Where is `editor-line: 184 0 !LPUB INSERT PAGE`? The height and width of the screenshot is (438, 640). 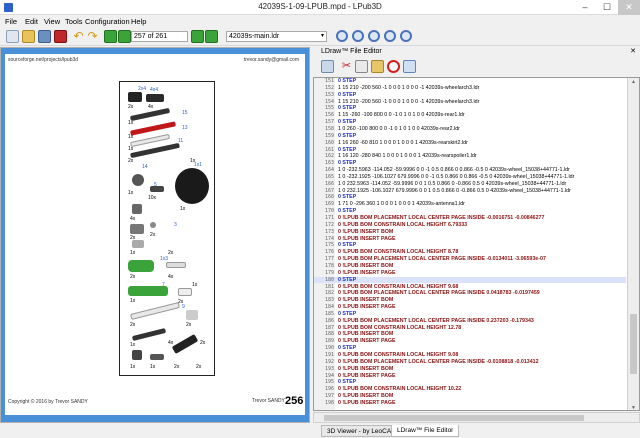 editor-line: 184 0 !LPUB INSERT PAGE is located at coordinates (470, 307).